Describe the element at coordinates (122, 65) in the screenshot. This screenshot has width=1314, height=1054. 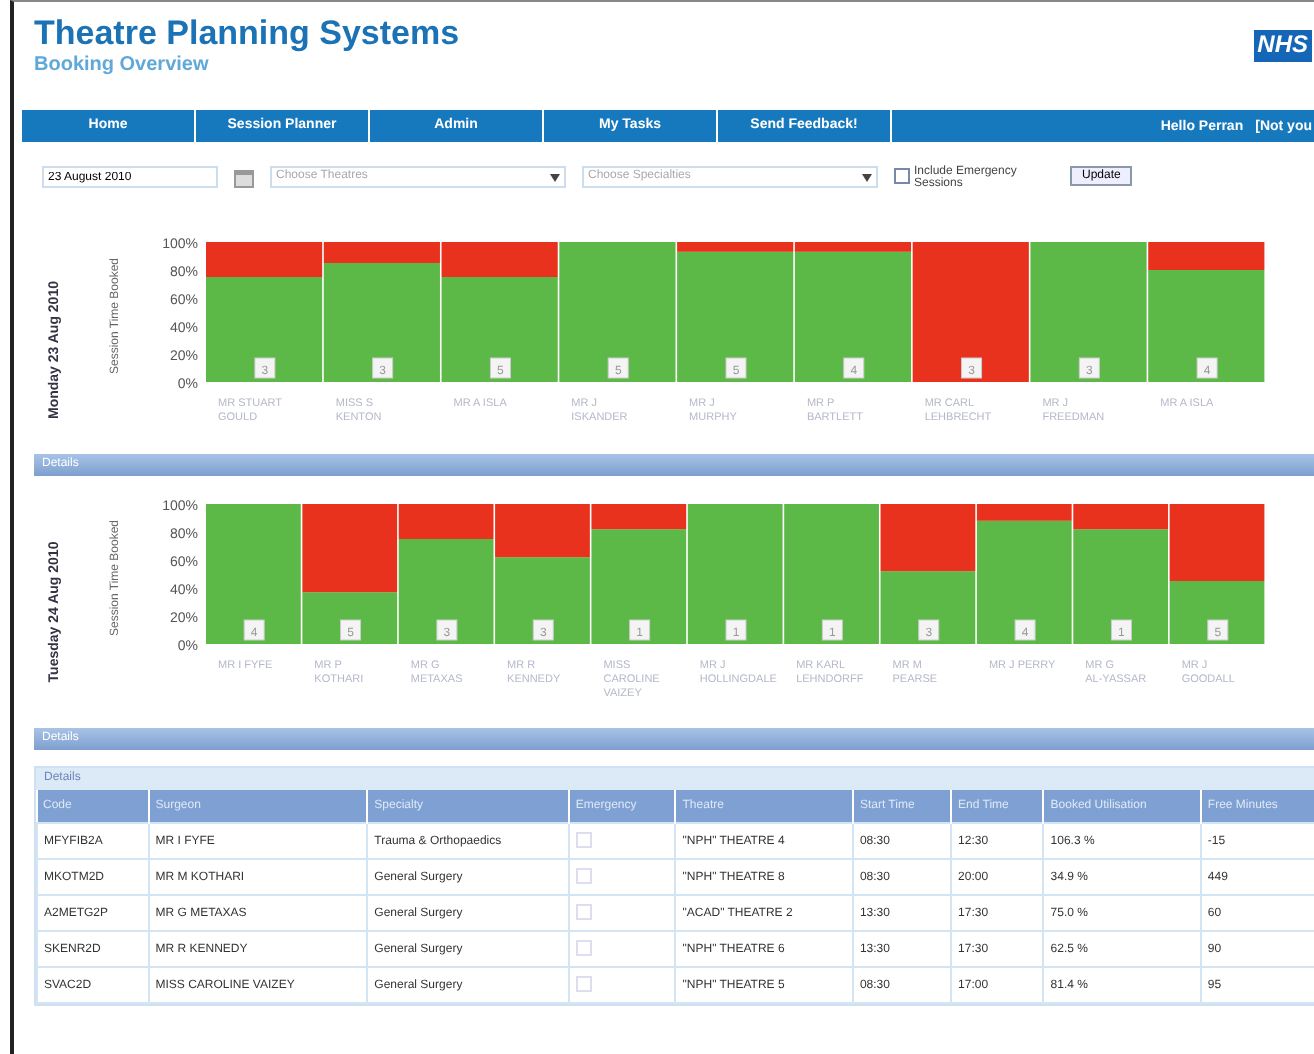
I see `page-subtitle: Booking Overview` at that location.